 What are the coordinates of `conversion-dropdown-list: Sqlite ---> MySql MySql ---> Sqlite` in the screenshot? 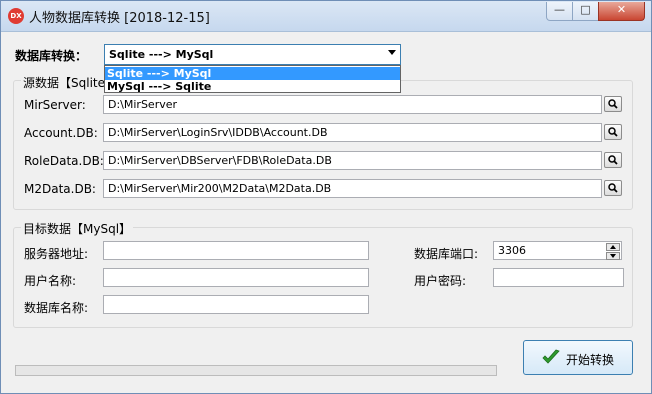 It's located at (252, 79).